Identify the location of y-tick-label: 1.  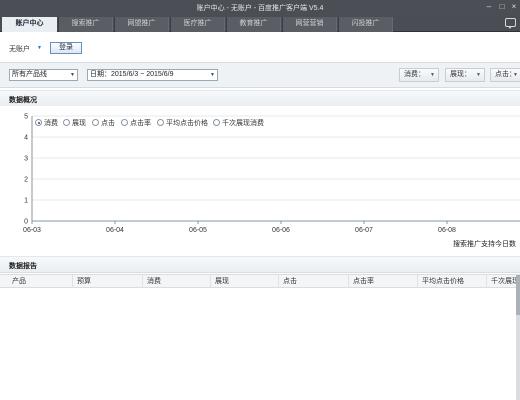
(26, 201).